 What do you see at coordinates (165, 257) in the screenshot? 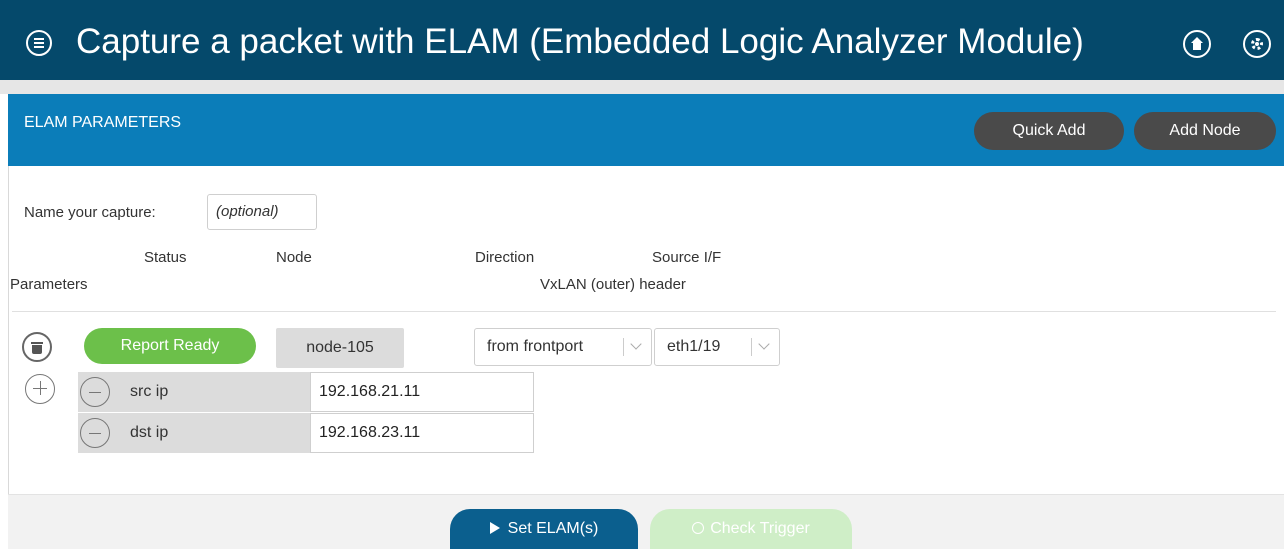
I see `status-column-header: Status` at bounding box center [165, 257].